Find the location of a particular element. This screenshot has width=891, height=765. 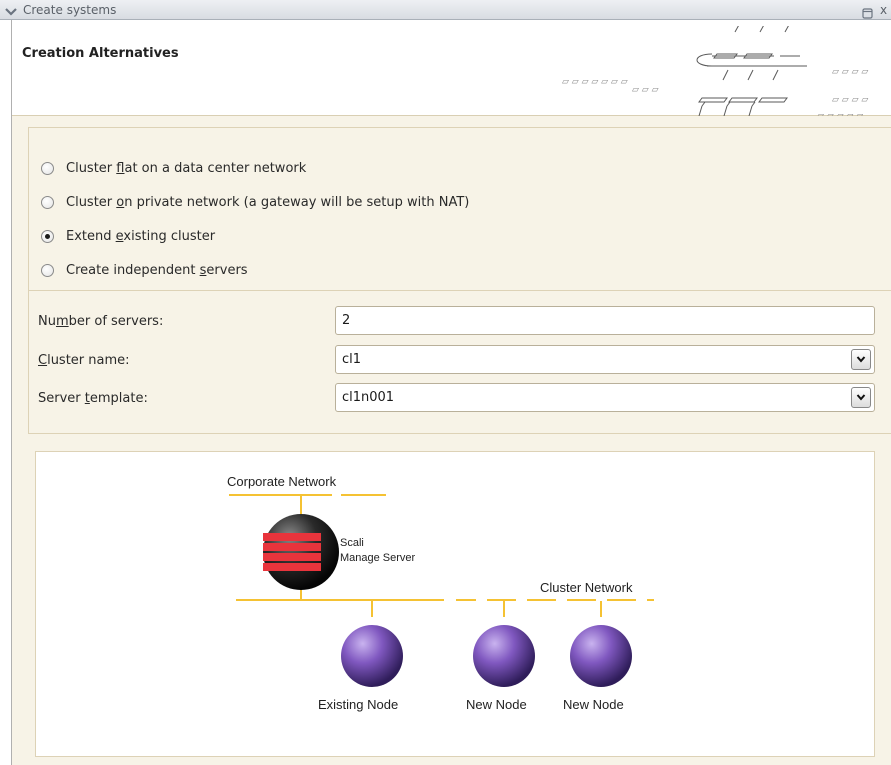

option-independent-servers: Create independent servers is located at coordinates (144, 270).